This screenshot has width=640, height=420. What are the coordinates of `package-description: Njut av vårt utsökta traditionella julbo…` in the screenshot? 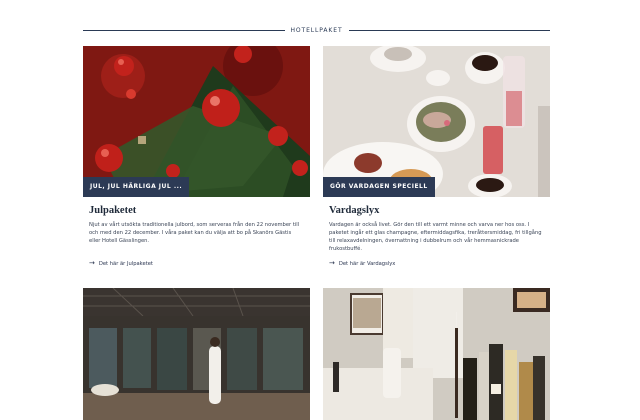 It's located at (194, 233).